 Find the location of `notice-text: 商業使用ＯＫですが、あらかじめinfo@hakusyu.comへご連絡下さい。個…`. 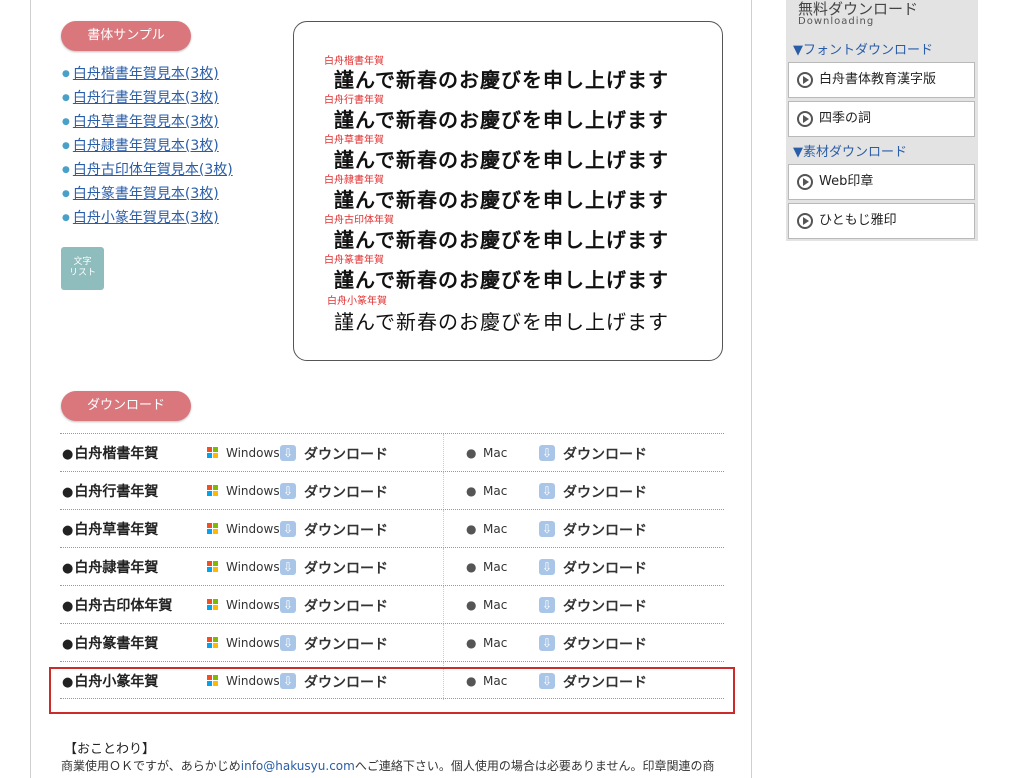

notice-text: 商業使用ＯＫですが、あらかじめinfo@hakusyu.comへご連絡下さい。個… is located at coordinates (388, 766).